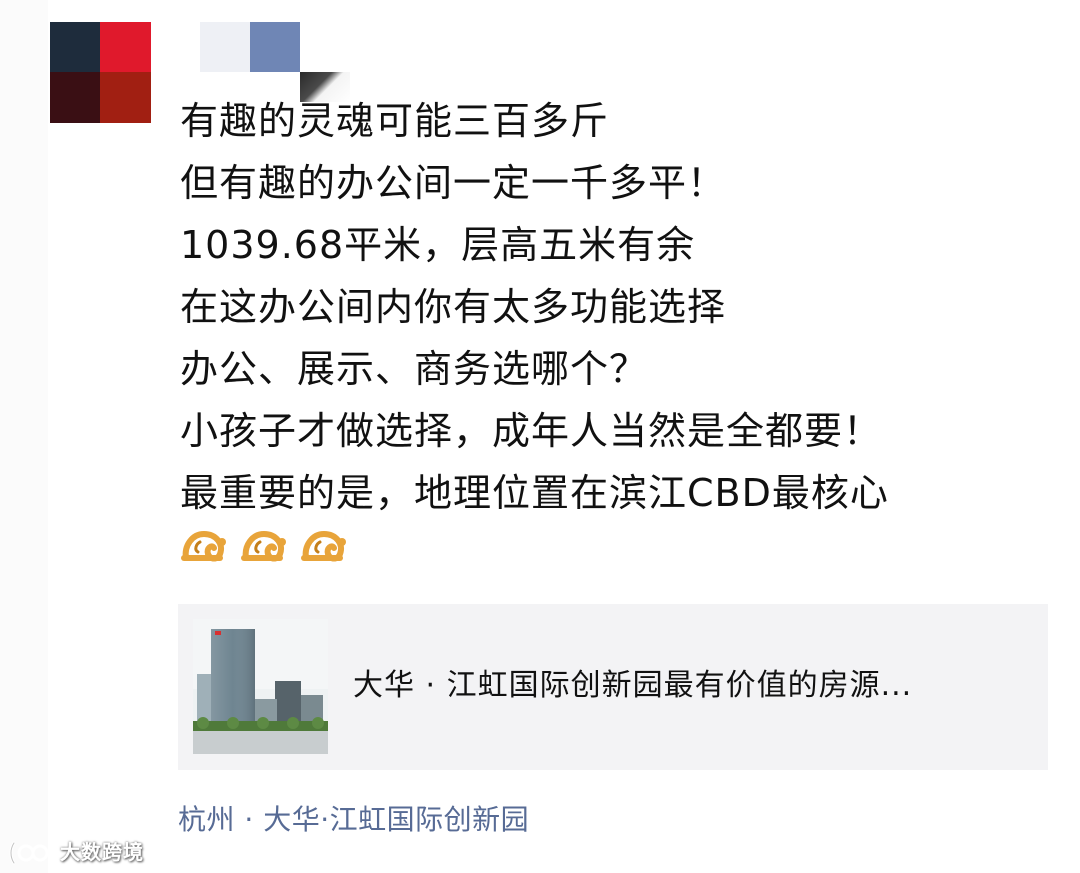  I want to click on post-line: 小孩子才做选择，成年人当然是全都要！, so click(531, 431).